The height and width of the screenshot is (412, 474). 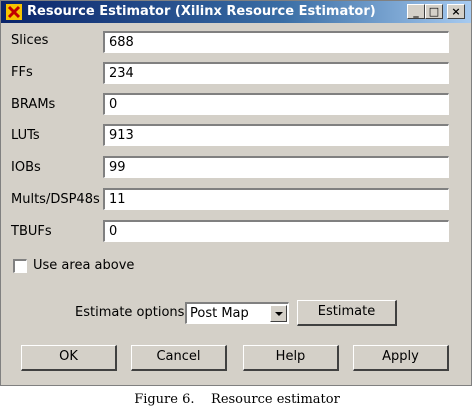 I want to click on cancel-button: Cancel, so click(x=179, y=358).